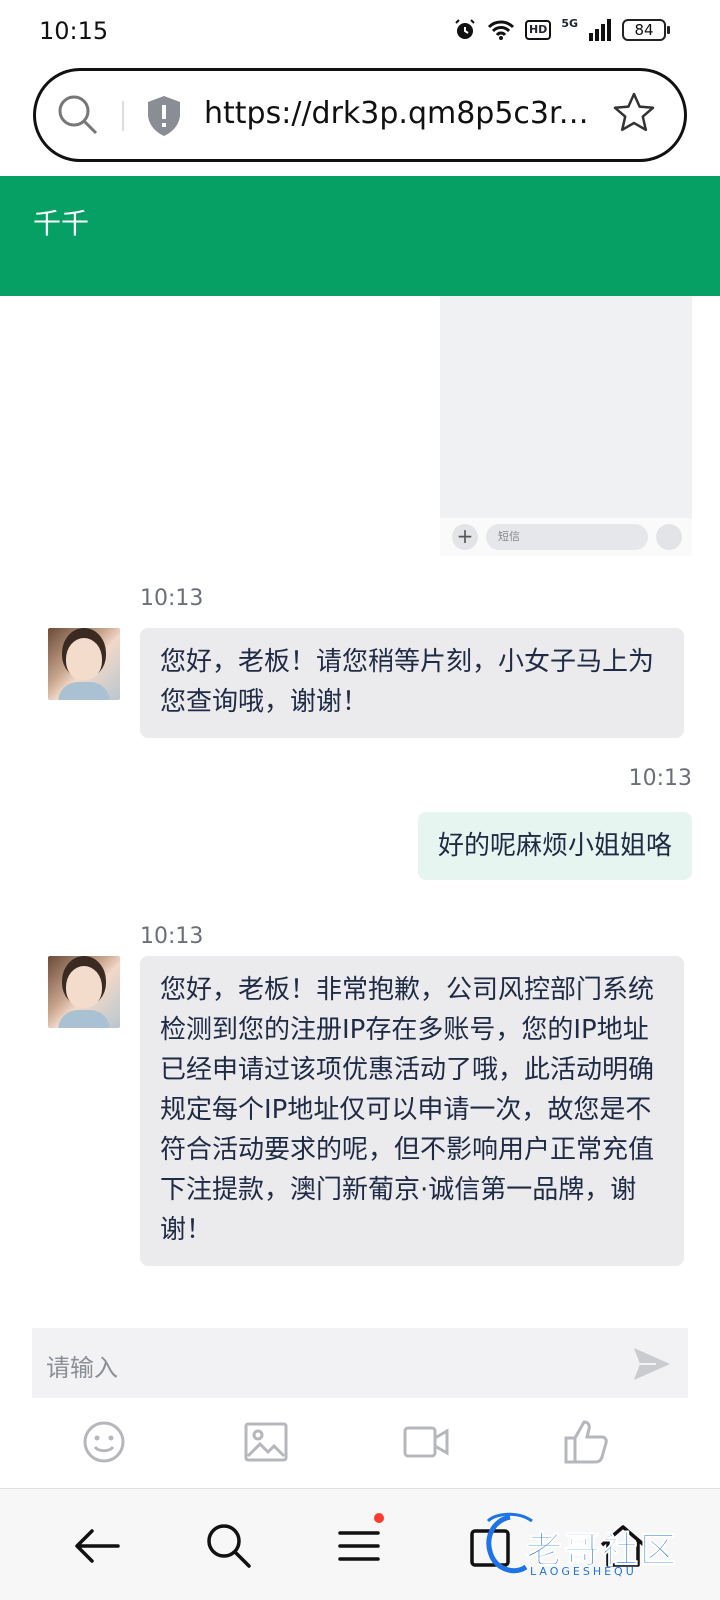 Image resolution: width=720 pixels, height=1600 pixels. I want to click on shield-icon, so click(164, 116).